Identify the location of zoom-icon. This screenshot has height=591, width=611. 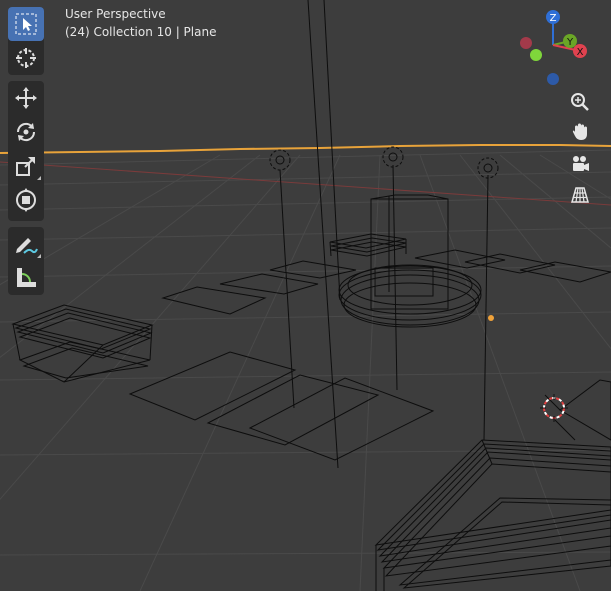
(580, 102).